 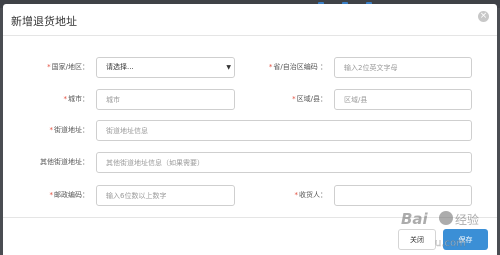 I want to click on dialog-footer: 关闭 保存, so click(x=250, y=236).